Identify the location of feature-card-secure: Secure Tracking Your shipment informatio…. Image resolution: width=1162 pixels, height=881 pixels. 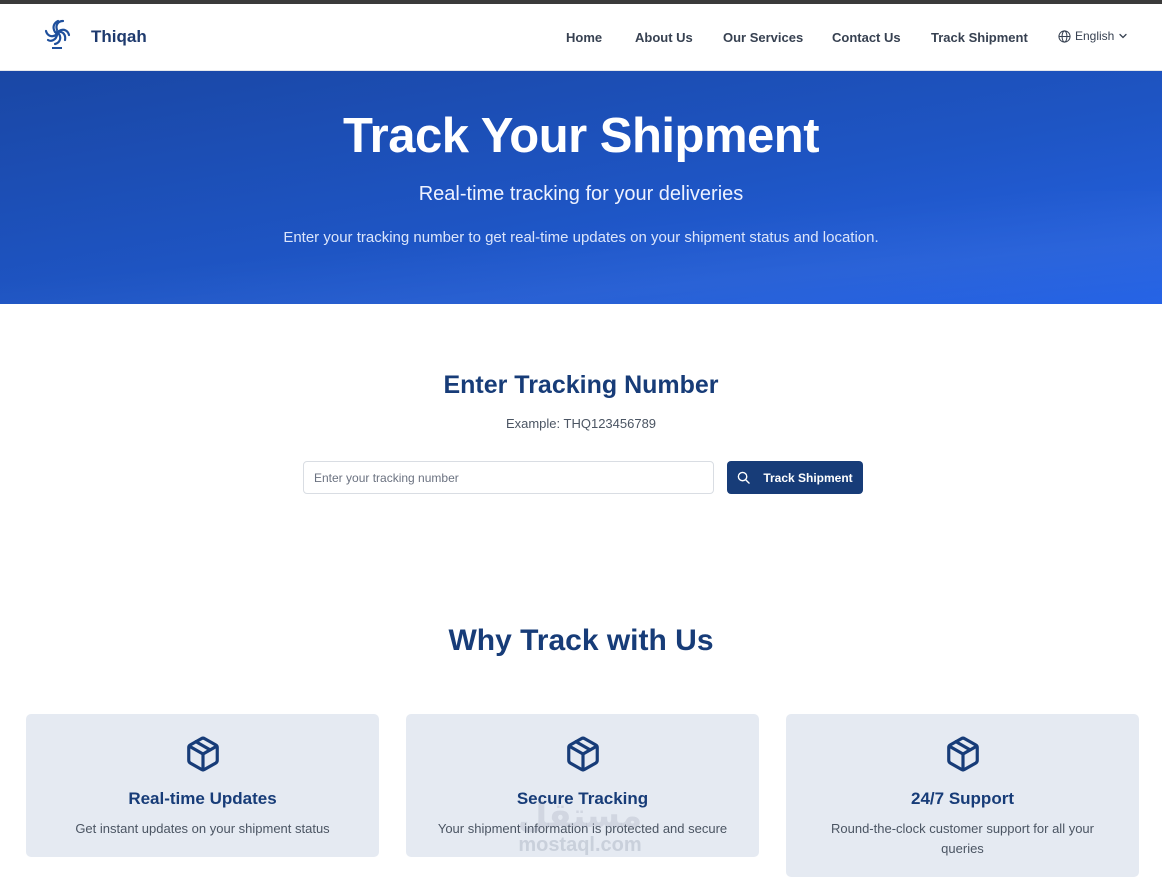
(582, 785).